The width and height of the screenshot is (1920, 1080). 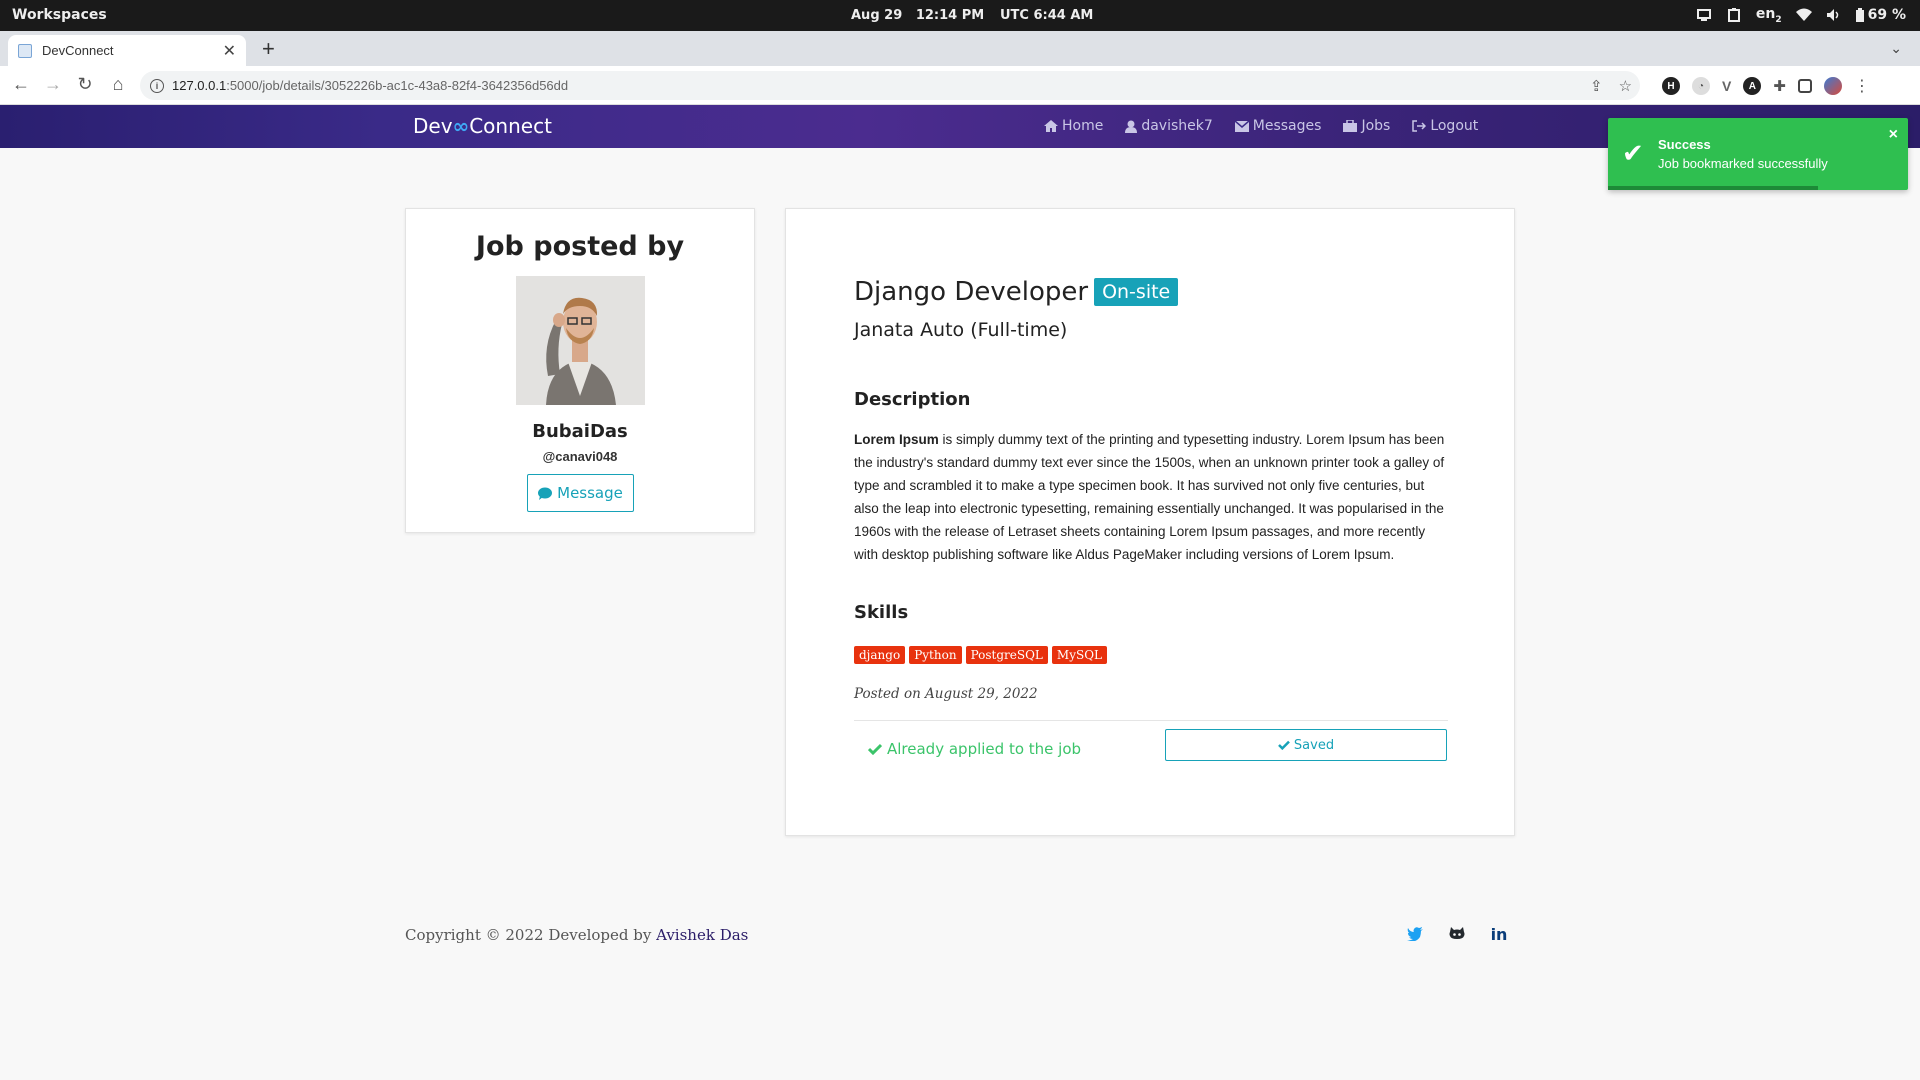 I want to click on message-button: Message, so click(x=580, y=493).